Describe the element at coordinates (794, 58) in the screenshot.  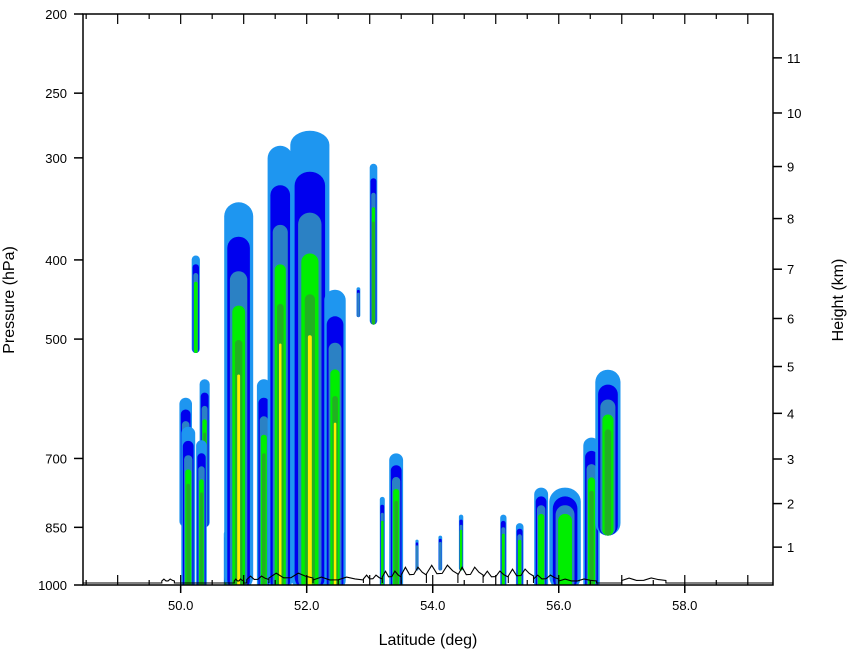
I see `y2-tick-label: 11` at that location.